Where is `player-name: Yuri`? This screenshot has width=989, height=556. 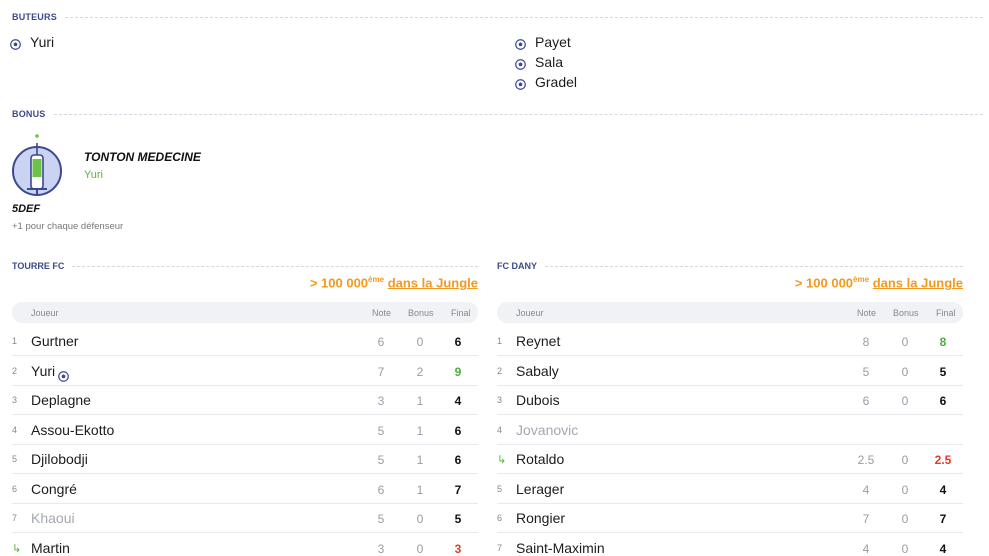
player-name: Yuri is located at coordinates (50, 372).